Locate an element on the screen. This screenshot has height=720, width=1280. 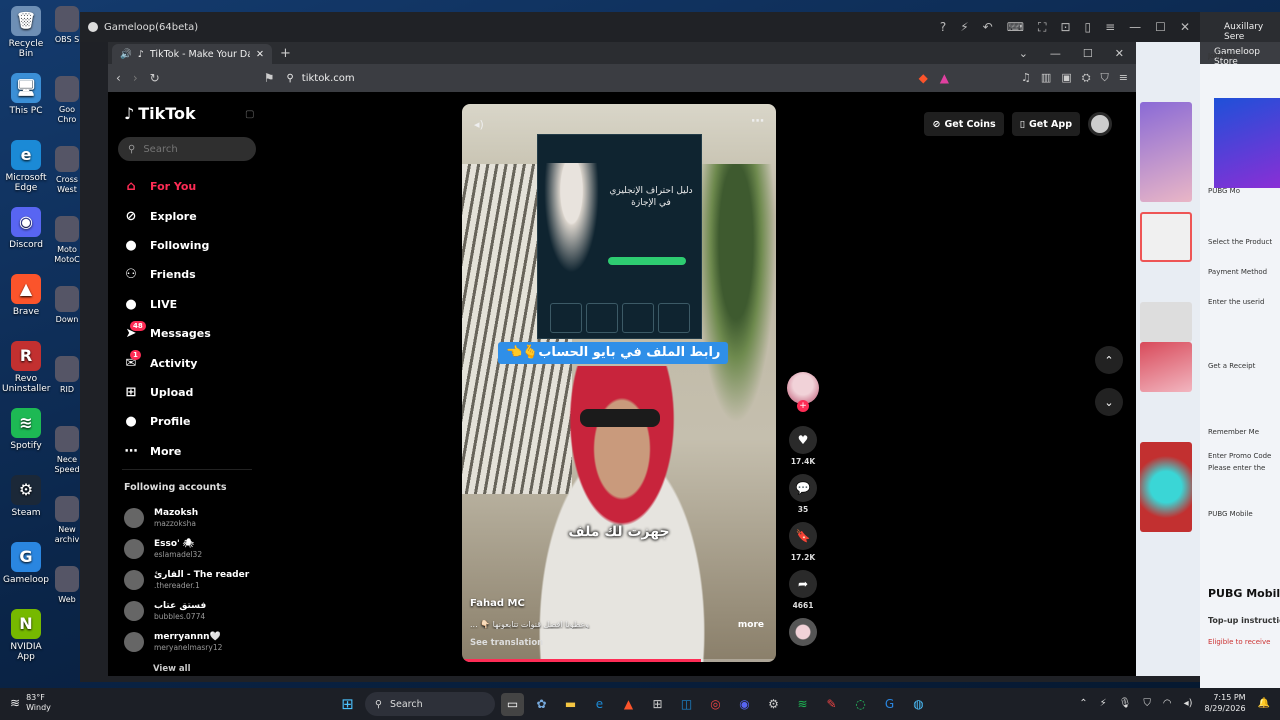
new-tab-button: + is located at coordinates (285, 54).